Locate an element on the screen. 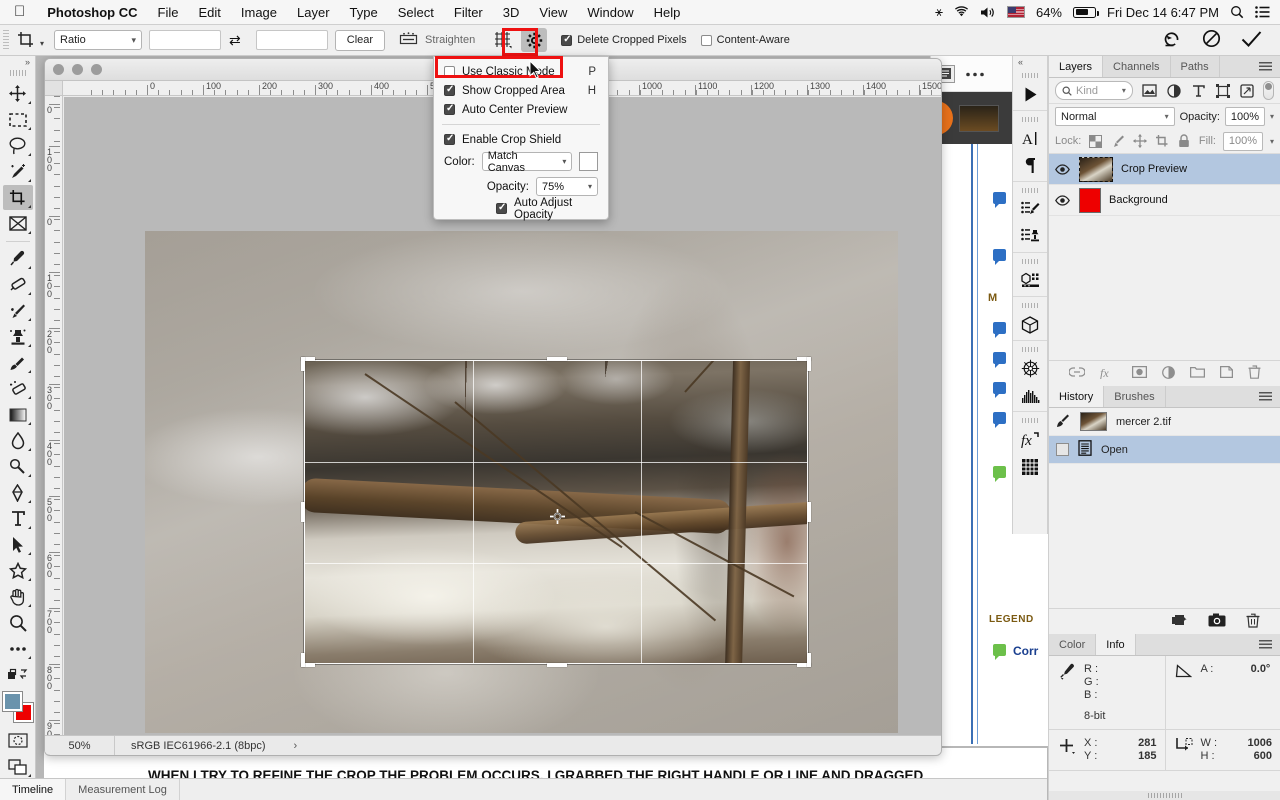 This screenshot has width=1280, height=800. reset-icon is located at coordinates (1172, 40).